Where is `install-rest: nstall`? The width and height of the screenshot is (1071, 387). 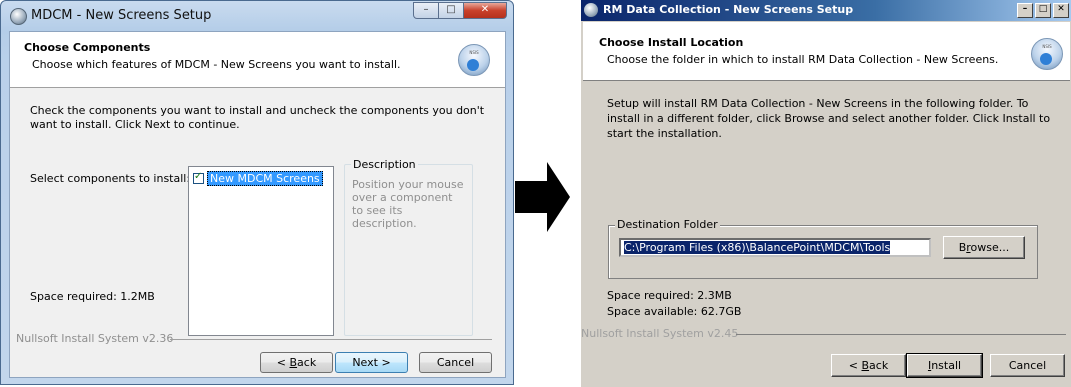
install-rest: nstall is located at coordinates (946, 365).